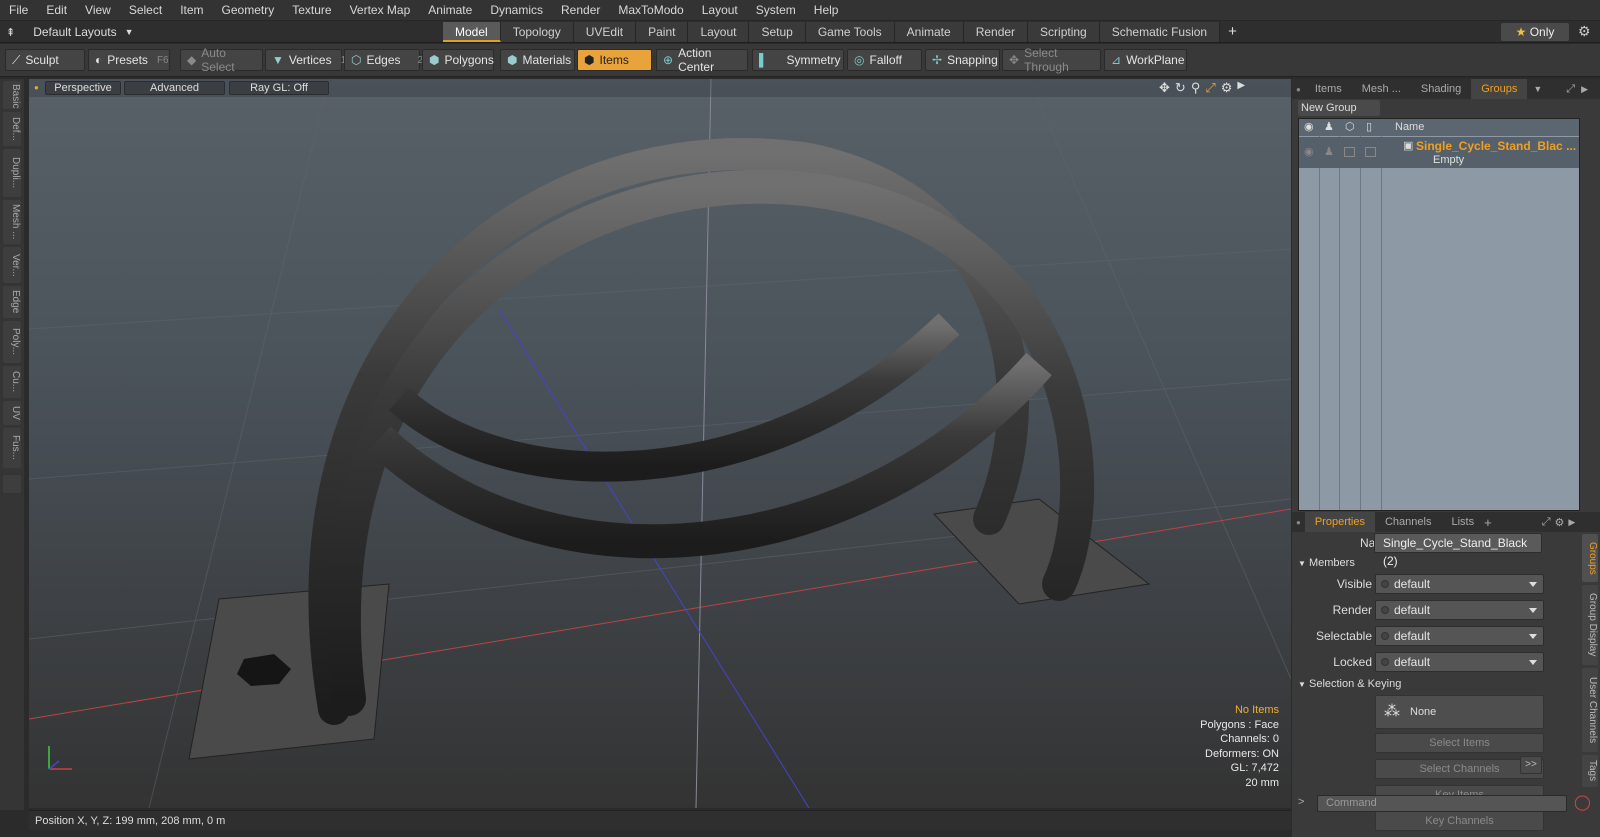 The image size is (1600, 837). Describe the element at coordinates (1560, 522) in the screenshot. I see `props-gear-icon: ⚙` at that location.